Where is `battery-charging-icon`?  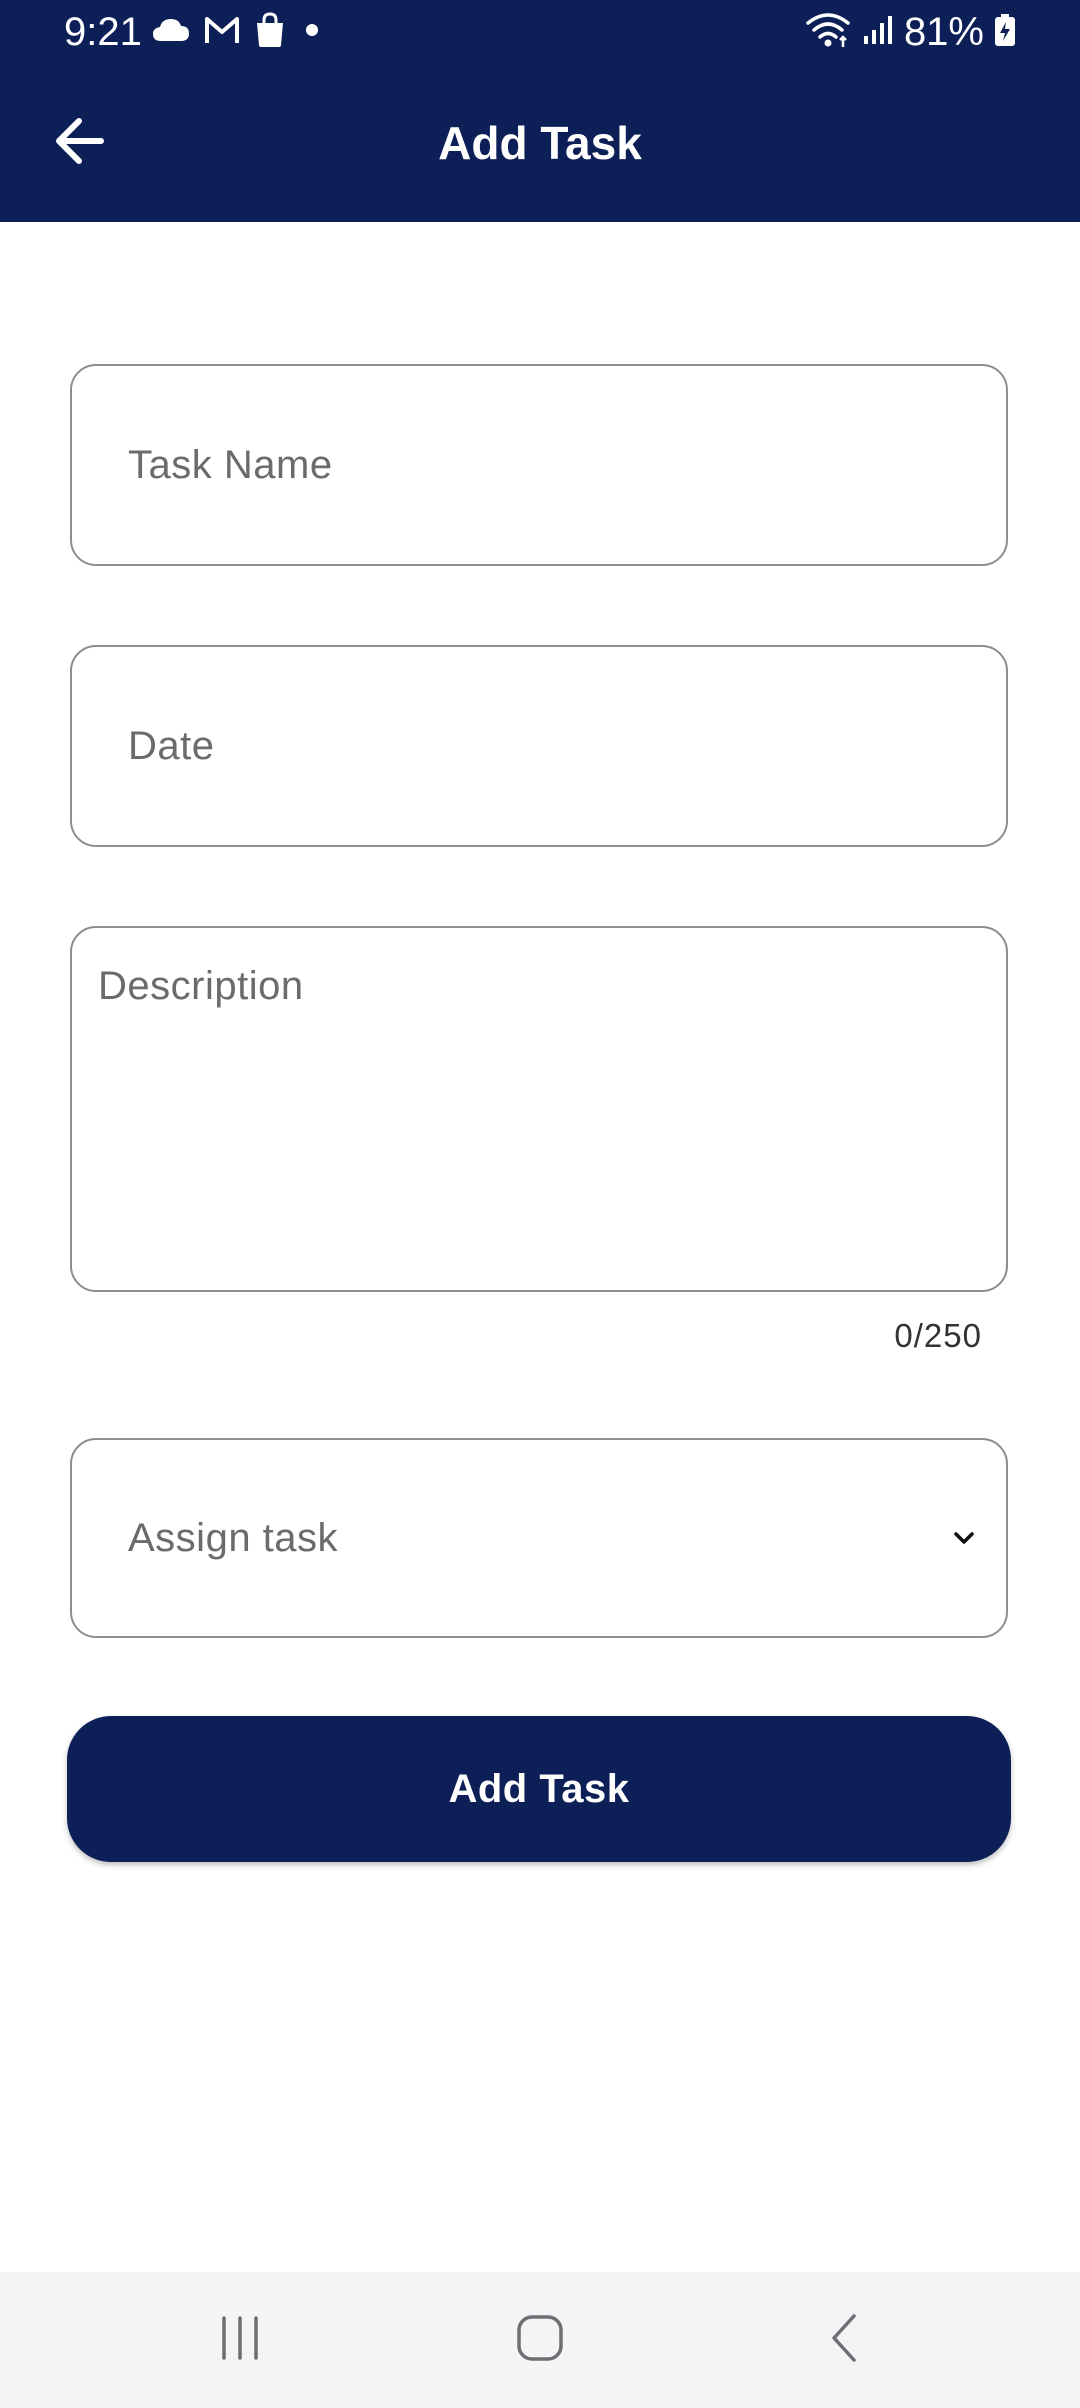 battery-charging-icon is located at coordinates (1005, 32).